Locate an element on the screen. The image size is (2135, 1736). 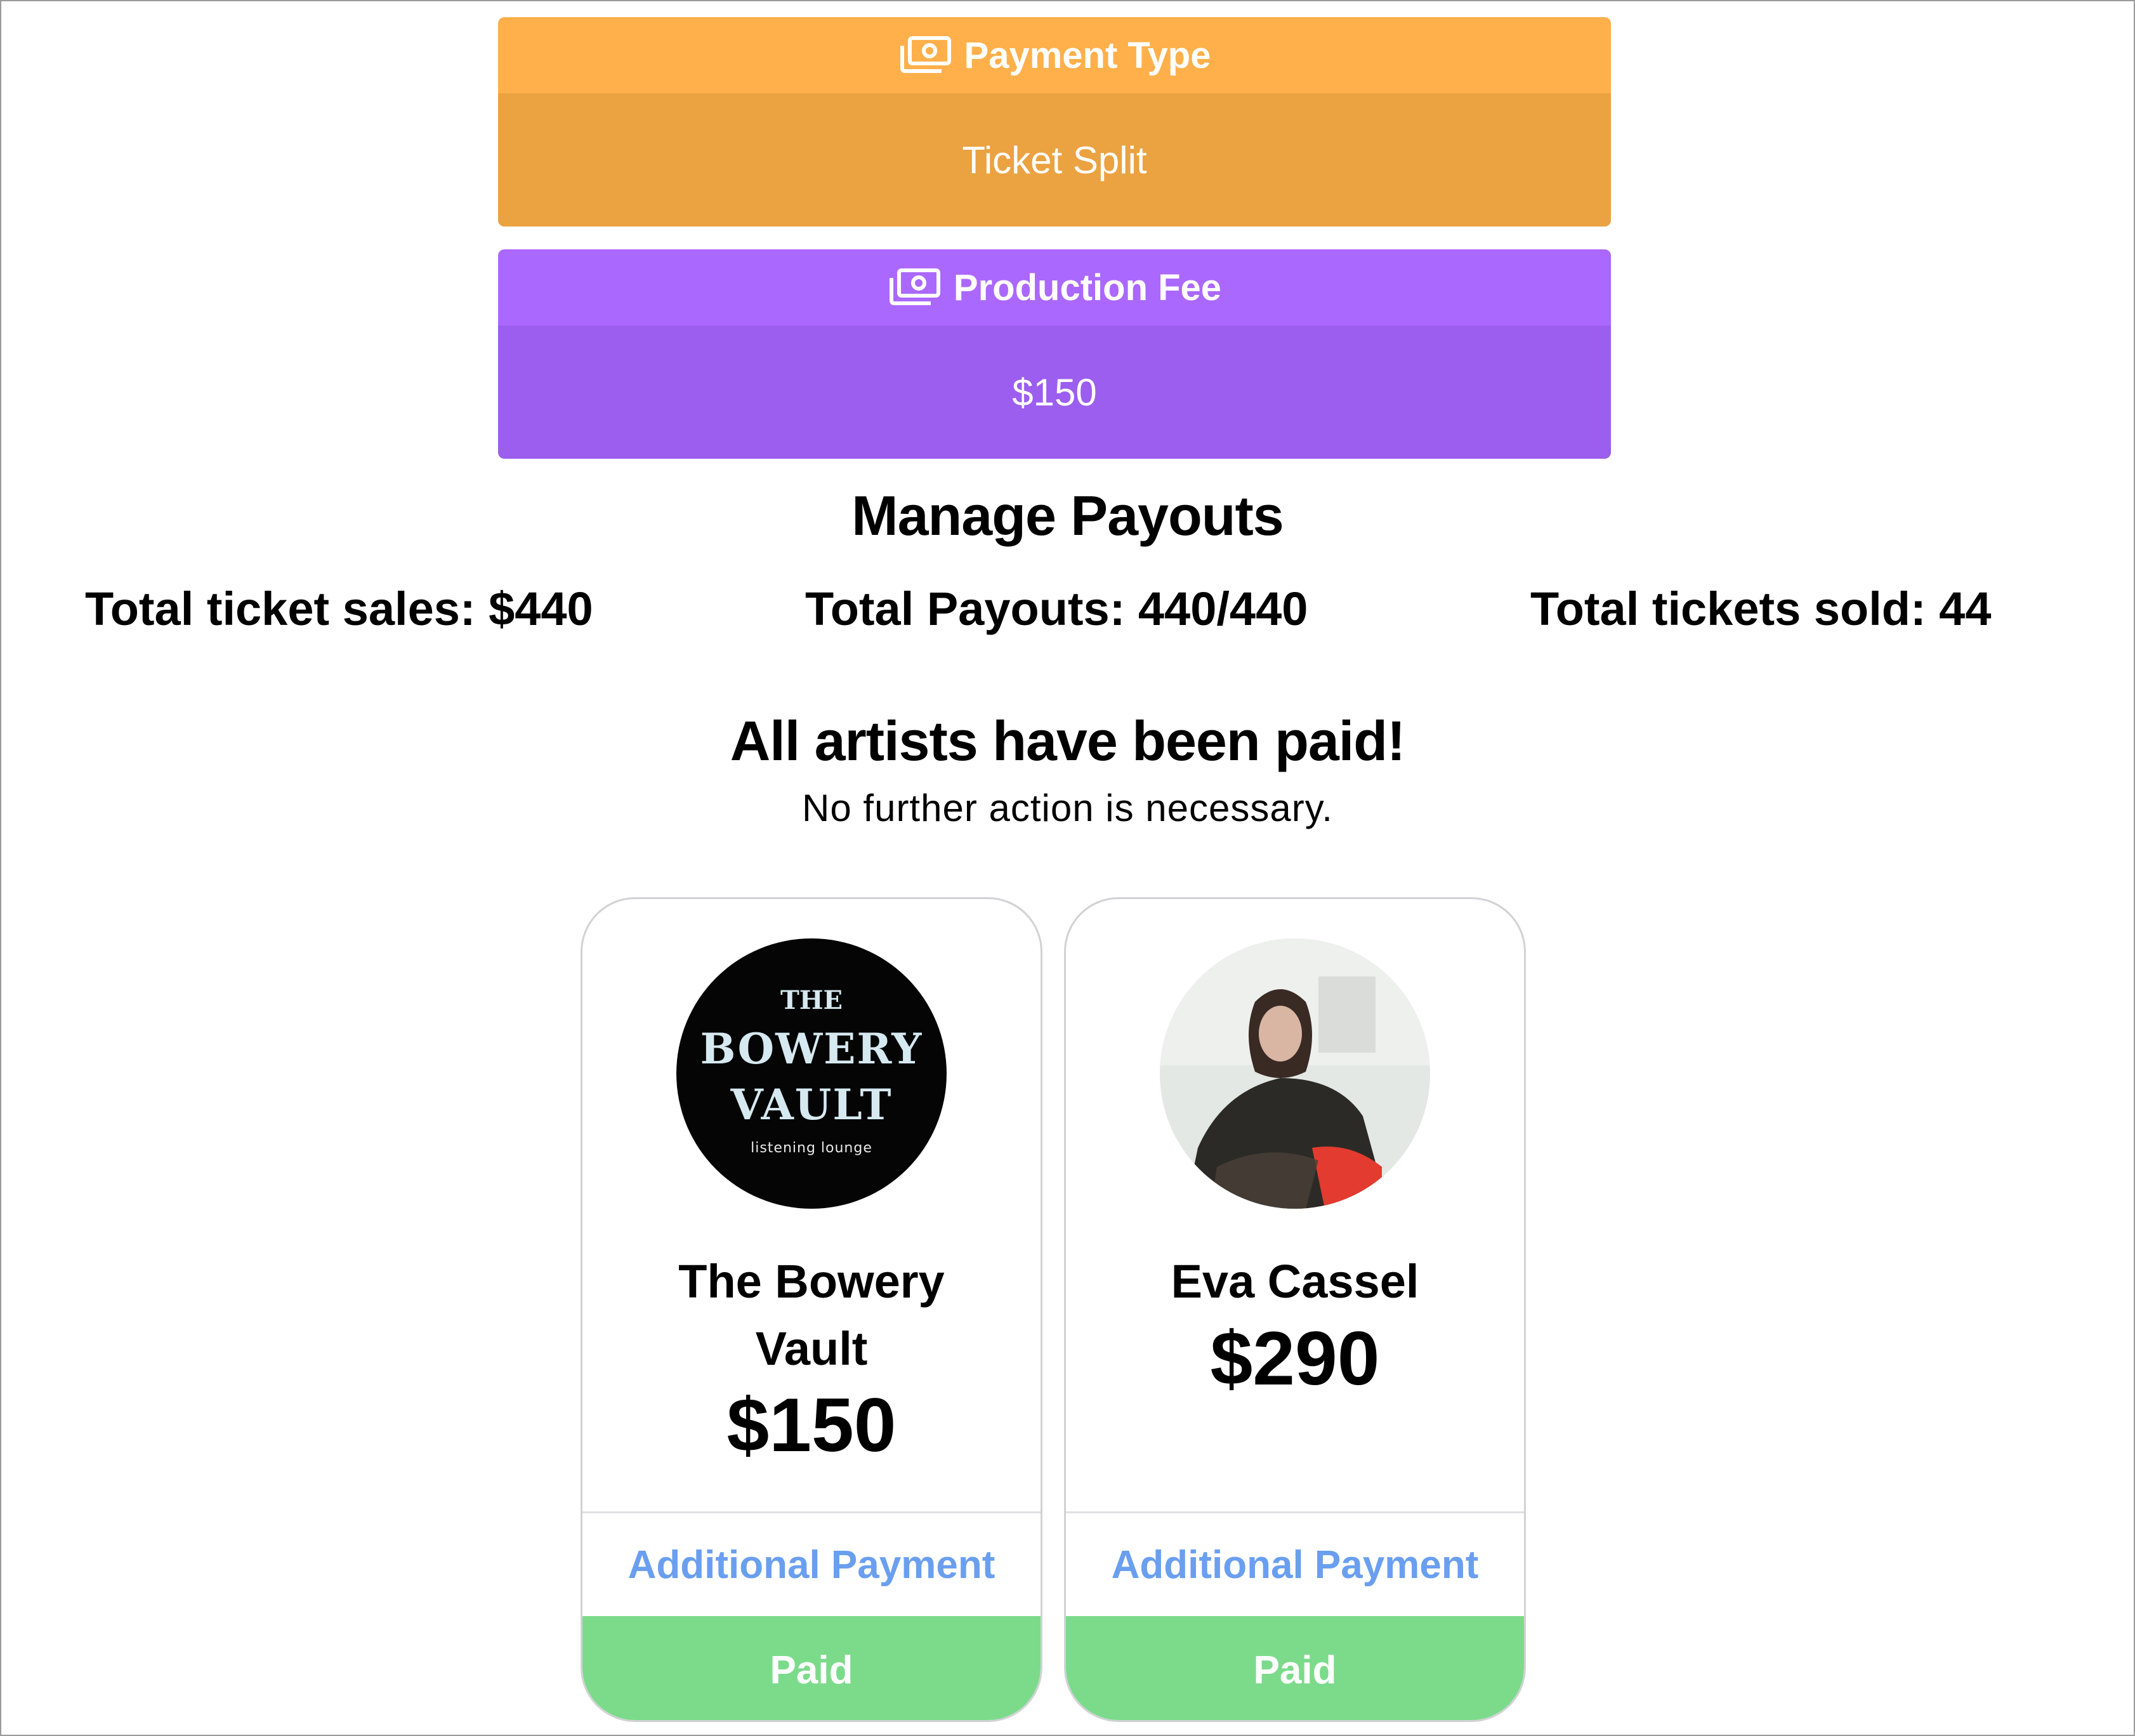
total-tickets-sold: Total tickets sold: 44 is located at coordinates (1761, 608).